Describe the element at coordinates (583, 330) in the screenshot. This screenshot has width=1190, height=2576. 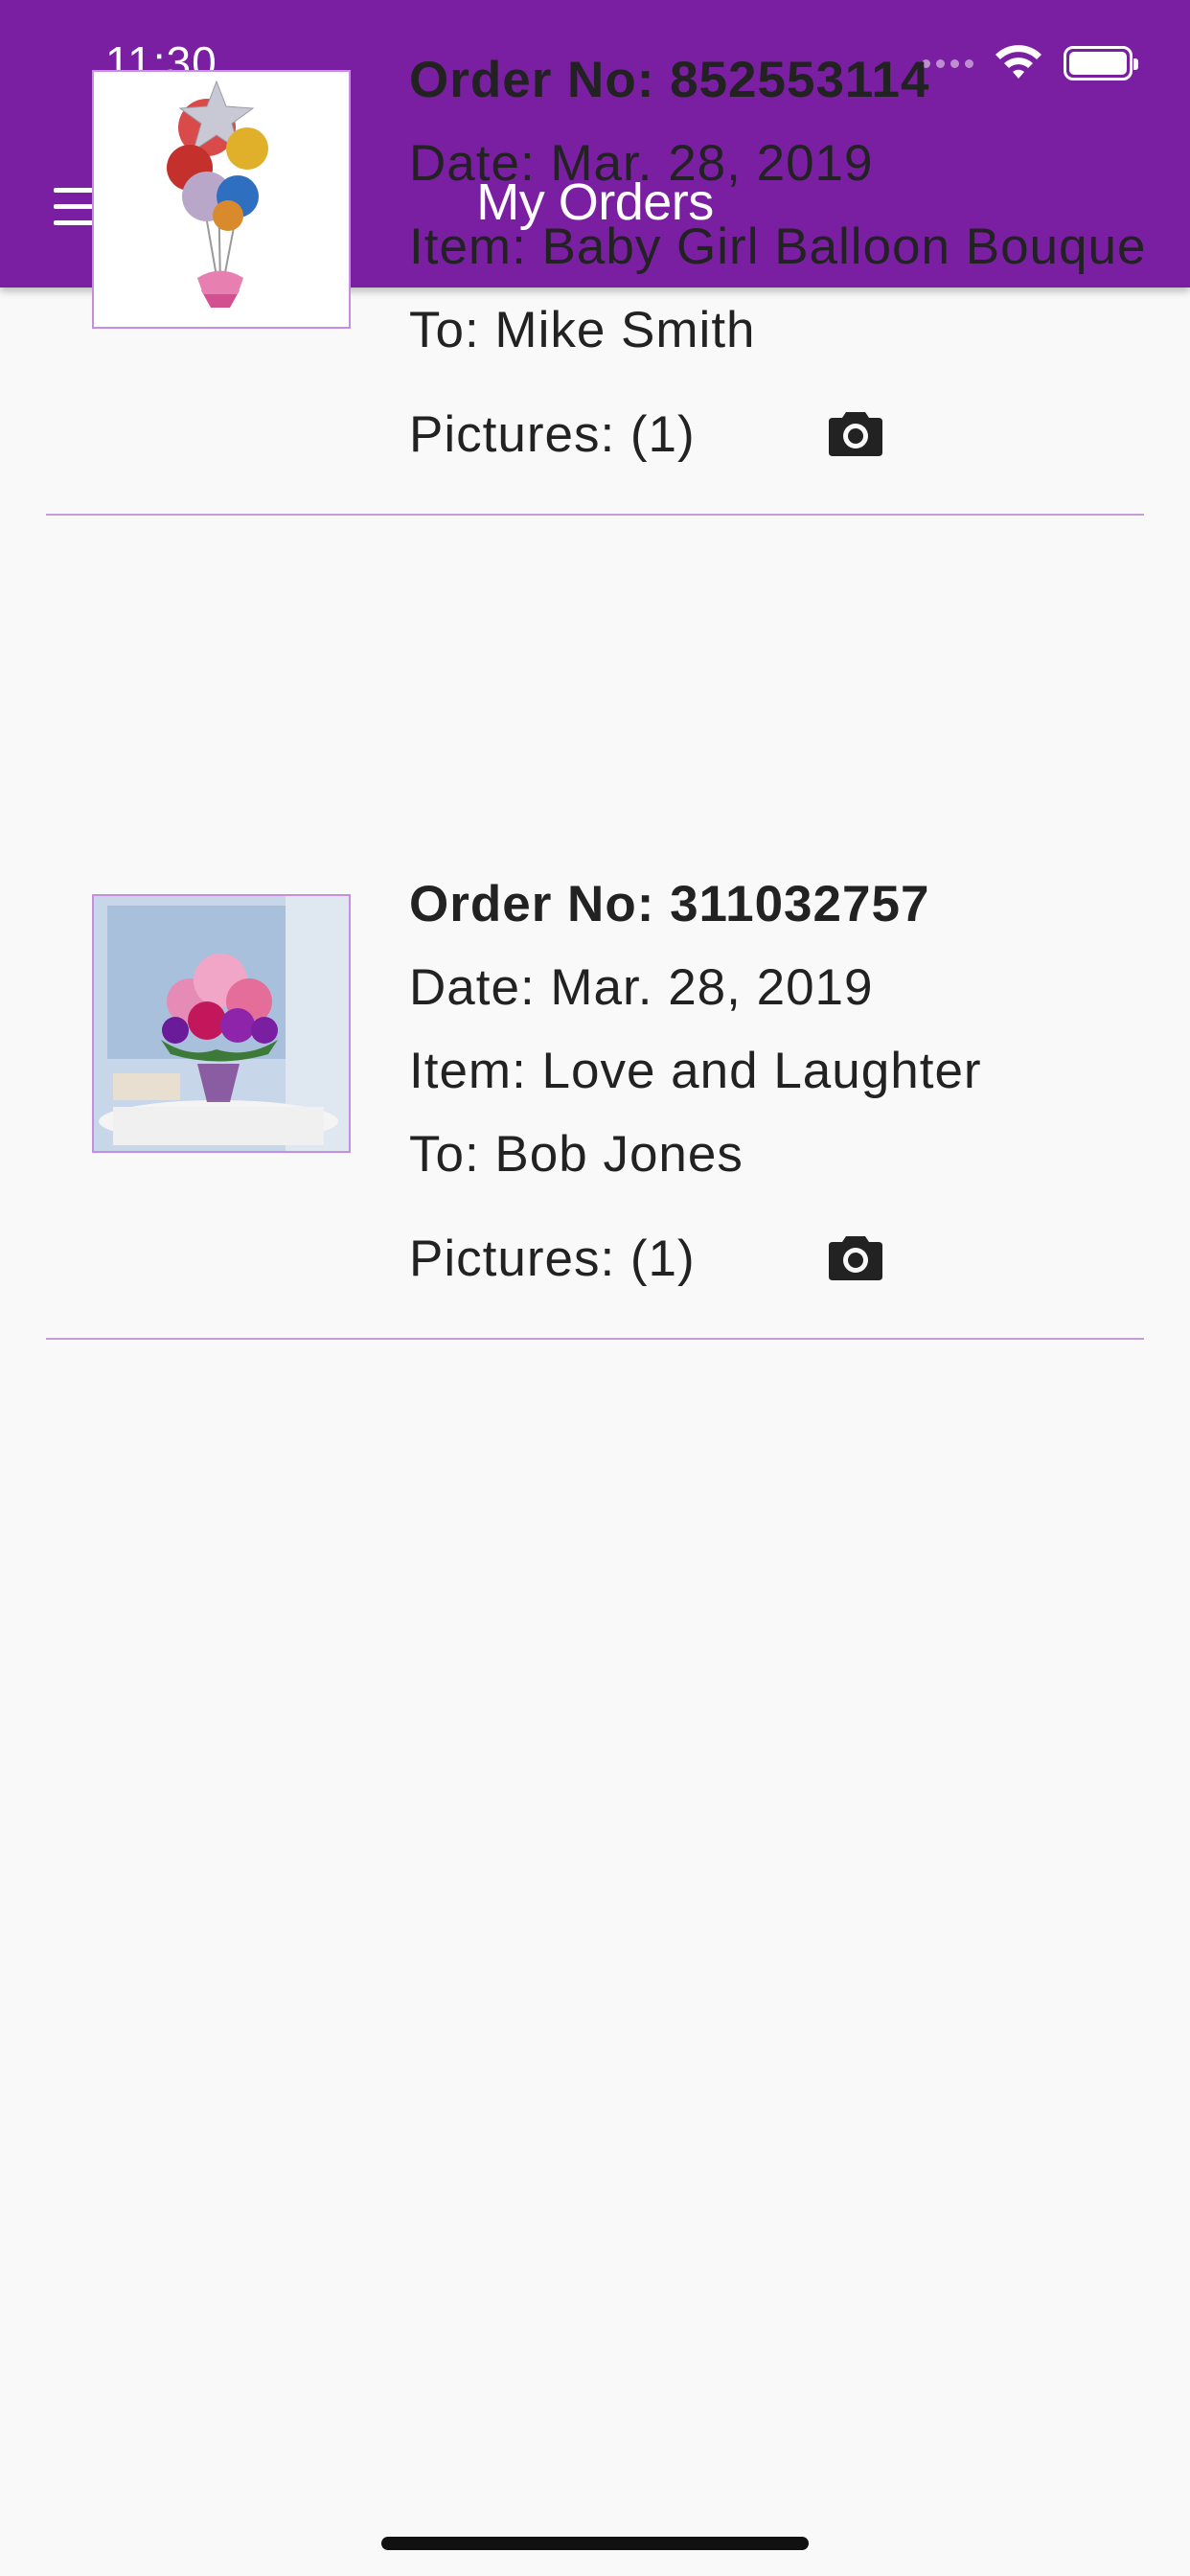
I see `order-recipient: To: Mike Smith` at that location.